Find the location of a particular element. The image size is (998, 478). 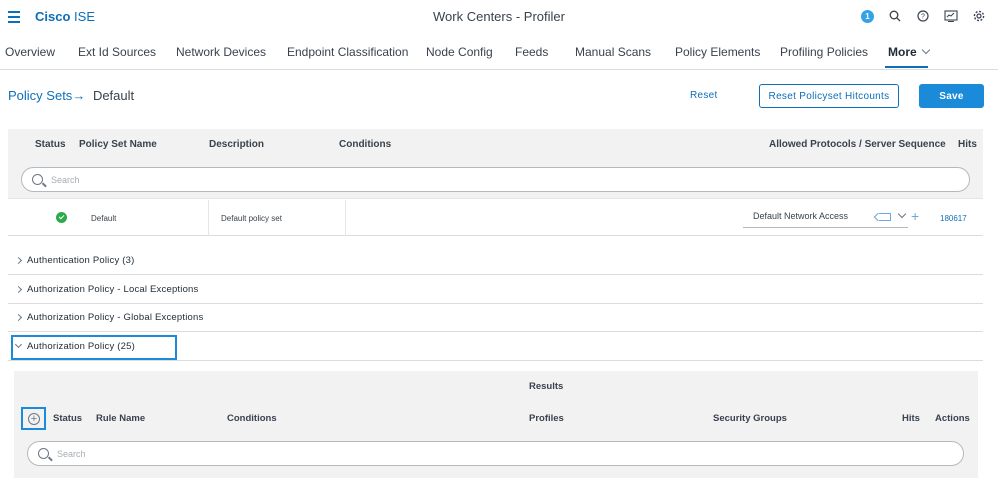

policy-set-name: Default is located at coordinates (103, 218).